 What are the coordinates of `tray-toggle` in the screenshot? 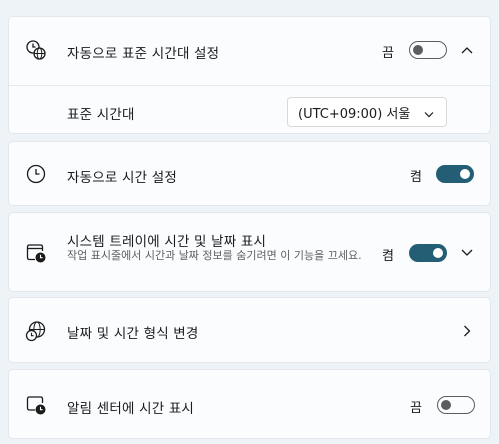 It's located at (428, 253).